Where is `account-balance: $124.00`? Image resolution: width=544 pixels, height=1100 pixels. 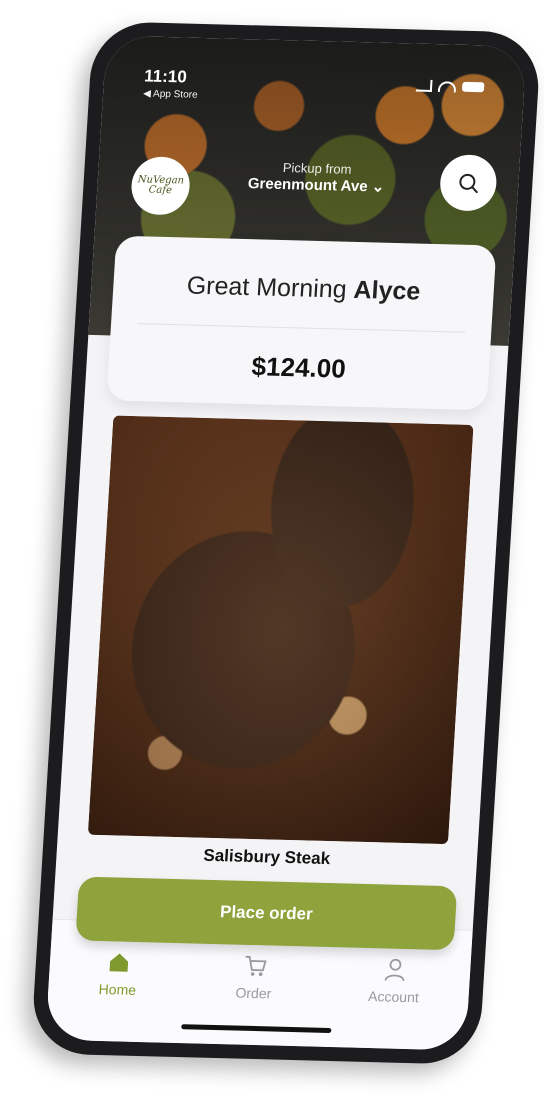
account-balance: $124.00 is located at coordinates (298, 367).